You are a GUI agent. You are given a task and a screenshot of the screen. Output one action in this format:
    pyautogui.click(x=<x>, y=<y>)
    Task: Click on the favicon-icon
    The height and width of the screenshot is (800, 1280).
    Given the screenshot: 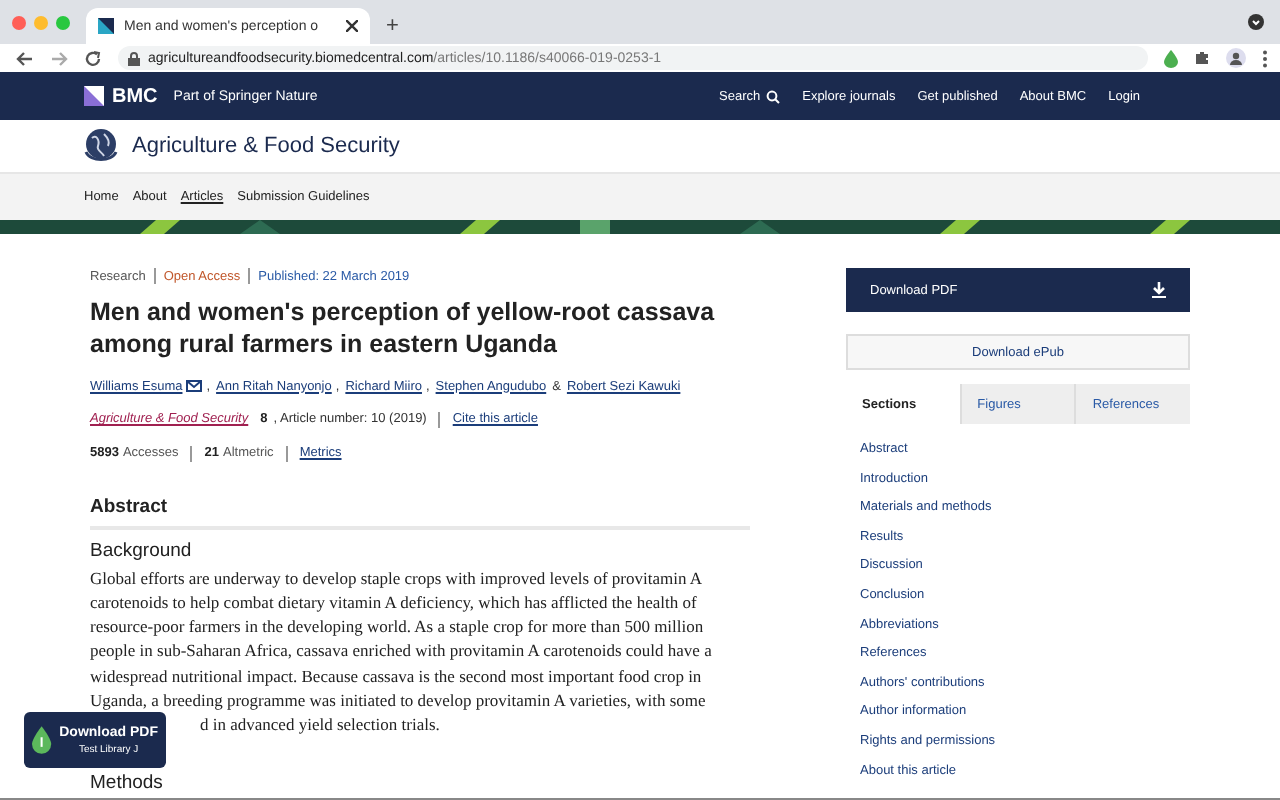 What is the action you would take?
    pyautogui.click(x=106, y=26)
    